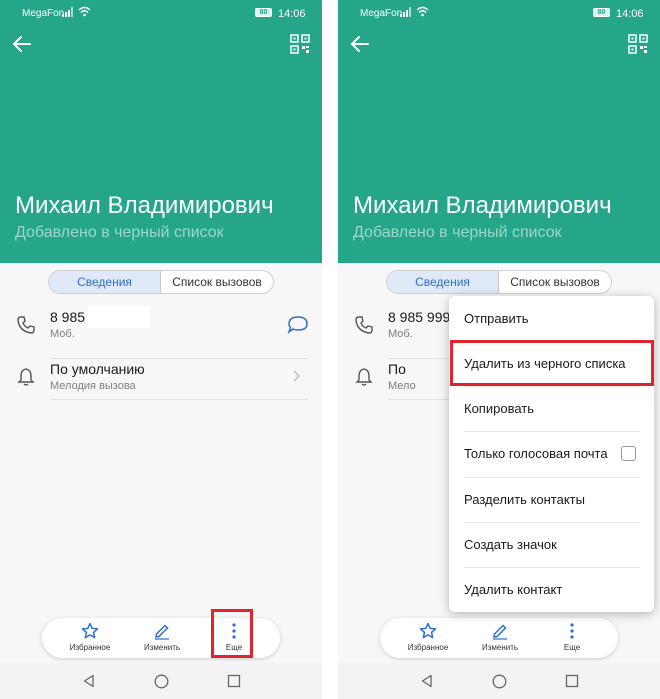 The width and height of the screenshot is (660, 699). I want to click on bottom-action-bar: Избранное Изменить Еще, so click(499, 638).